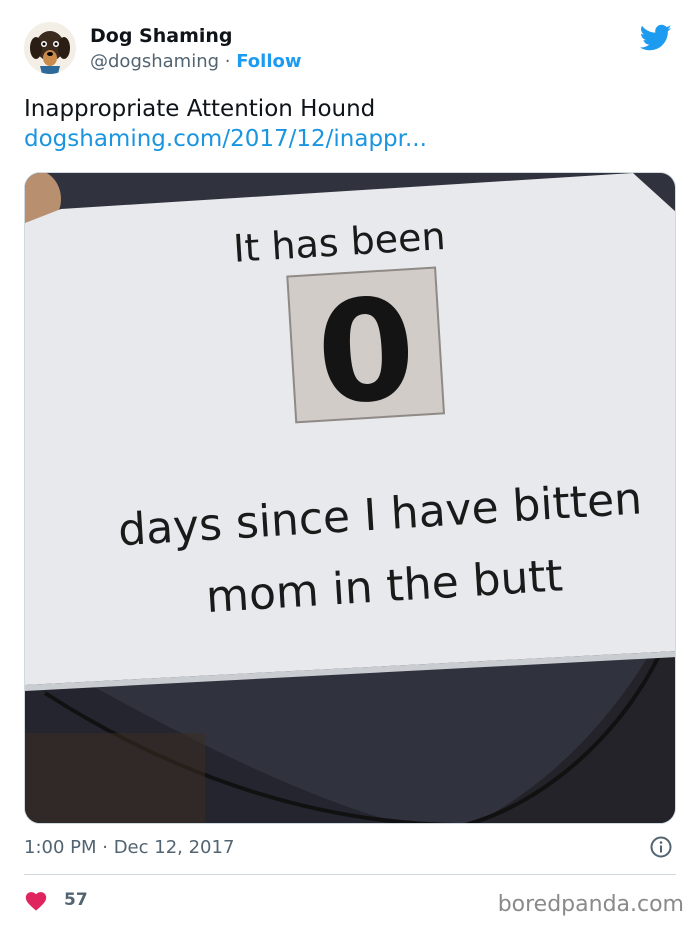 The width and height of the screenshot is (700, 927). What do you see at coordinates (50, 52) in the screenshot?
I see `dog-avatar-icon` at bounding box center [50, 52].